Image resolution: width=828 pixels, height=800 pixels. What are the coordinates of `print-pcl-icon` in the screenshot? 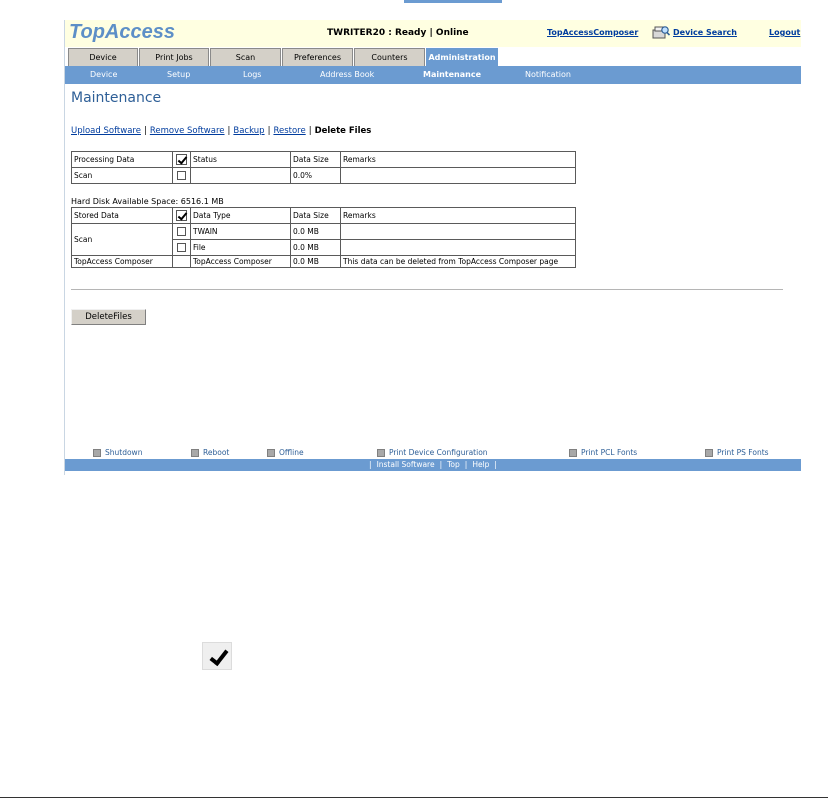 It's located at (573, 453).